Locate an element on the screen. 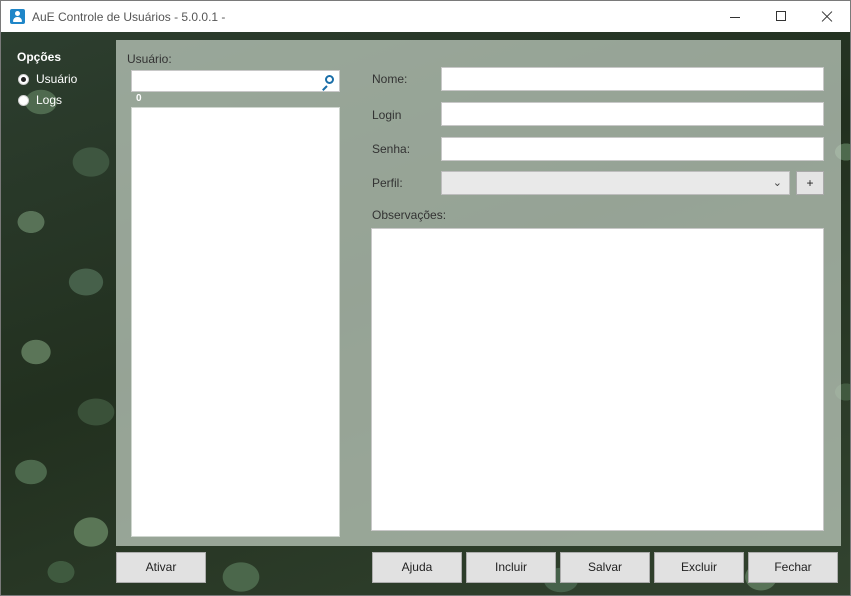 The height and width of the screenshot is (596, 851). senha-field is located at coordinates (632, 149).